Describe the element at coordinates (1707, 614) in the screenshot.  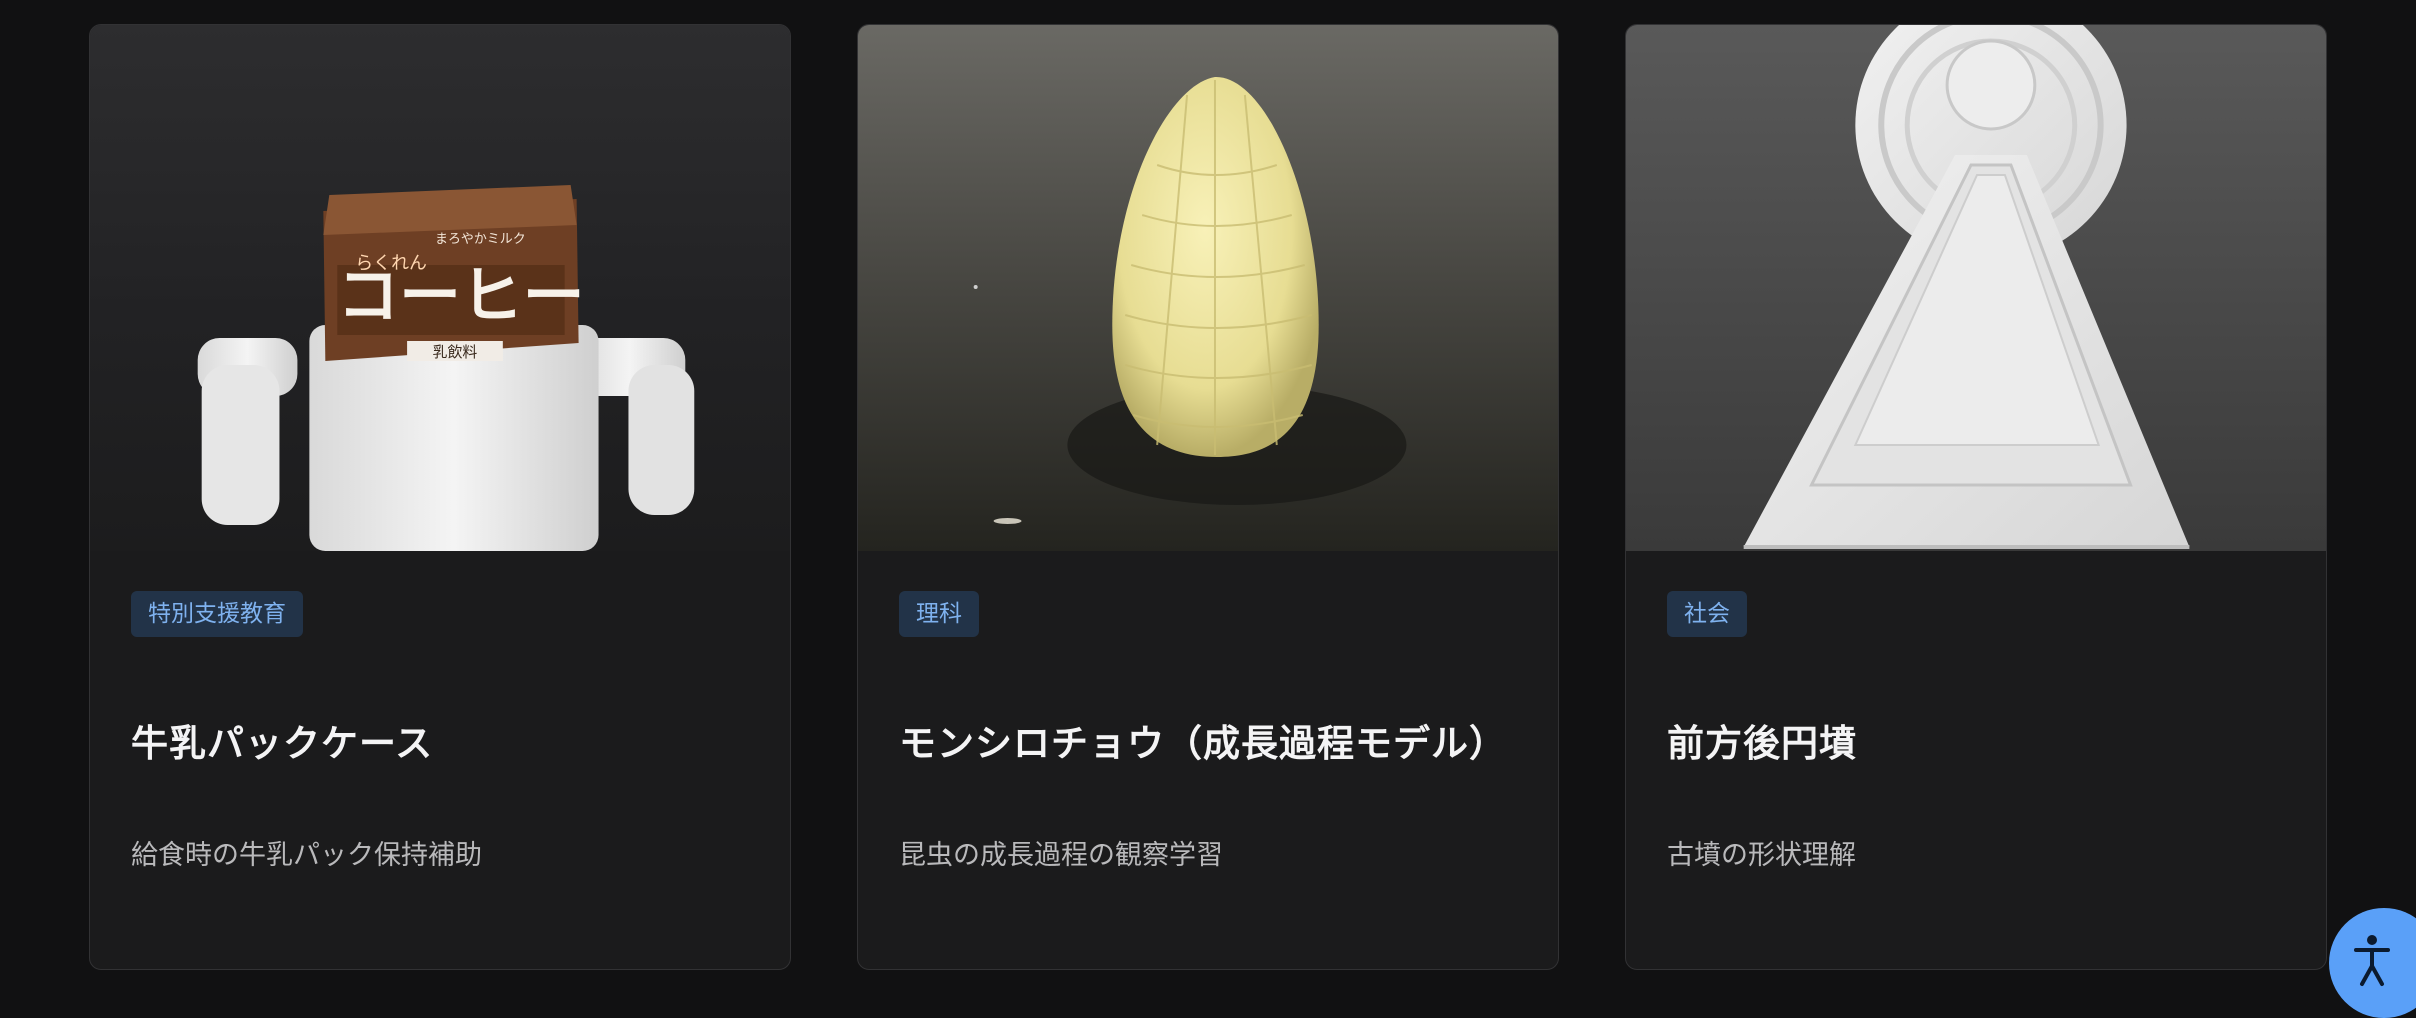
I see `category-badge: 社会` at that location.